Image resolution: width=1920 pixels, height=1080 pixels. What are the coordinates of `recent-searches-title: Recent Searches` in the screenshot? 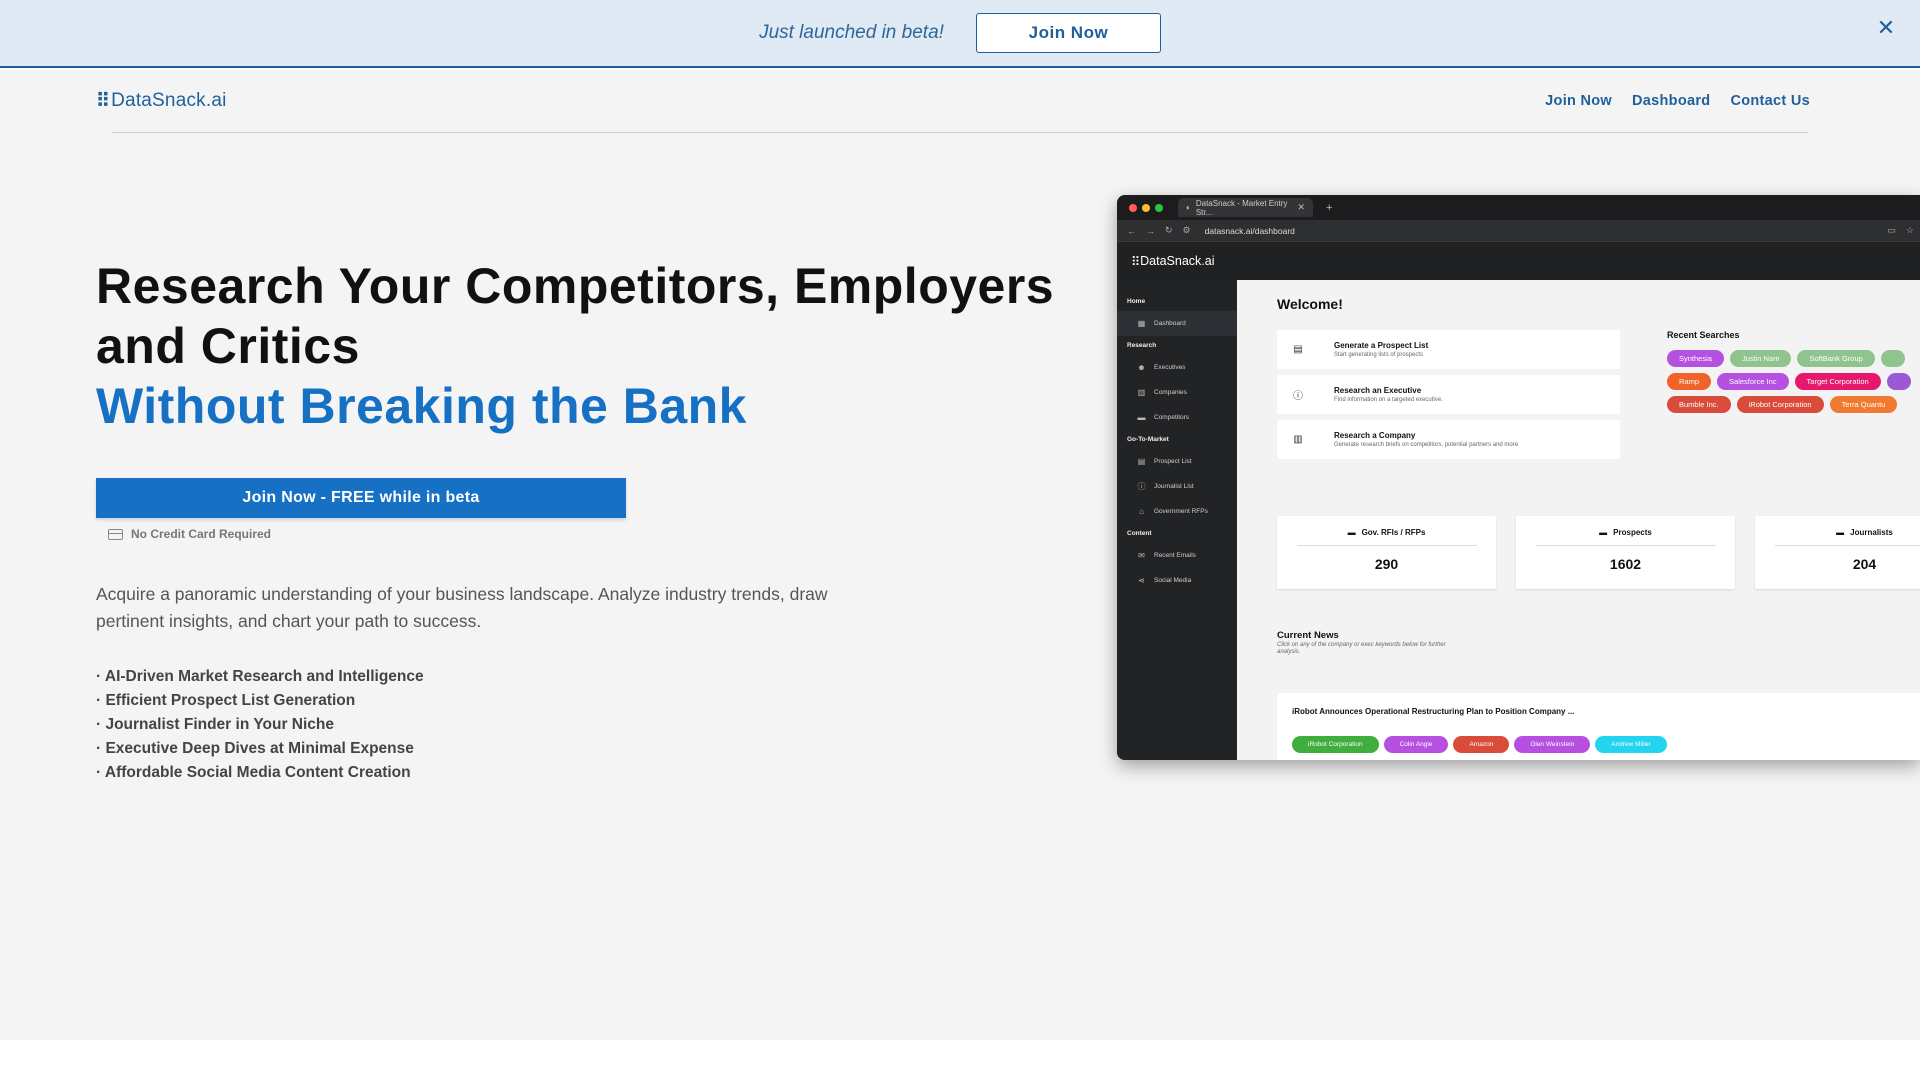 It's located at (1703, 335).